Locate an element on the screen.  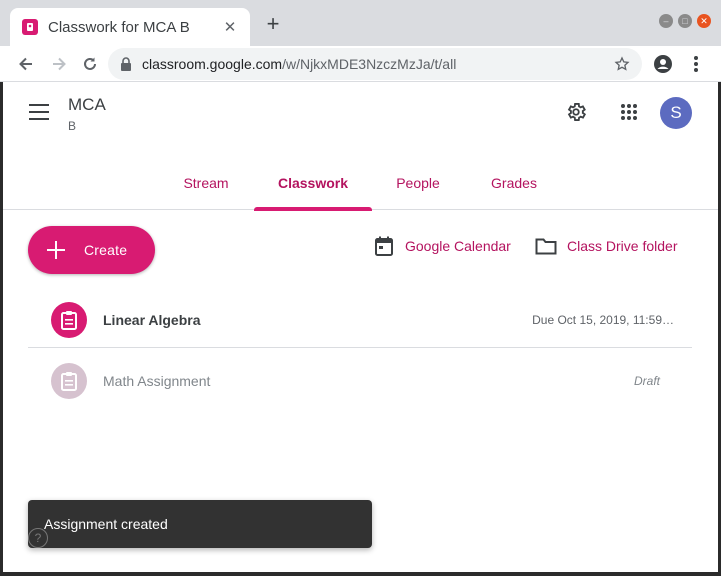
url-path: /w/NjkxMDE3NzczMzJa/t/all is located at coordinates (369, 64).